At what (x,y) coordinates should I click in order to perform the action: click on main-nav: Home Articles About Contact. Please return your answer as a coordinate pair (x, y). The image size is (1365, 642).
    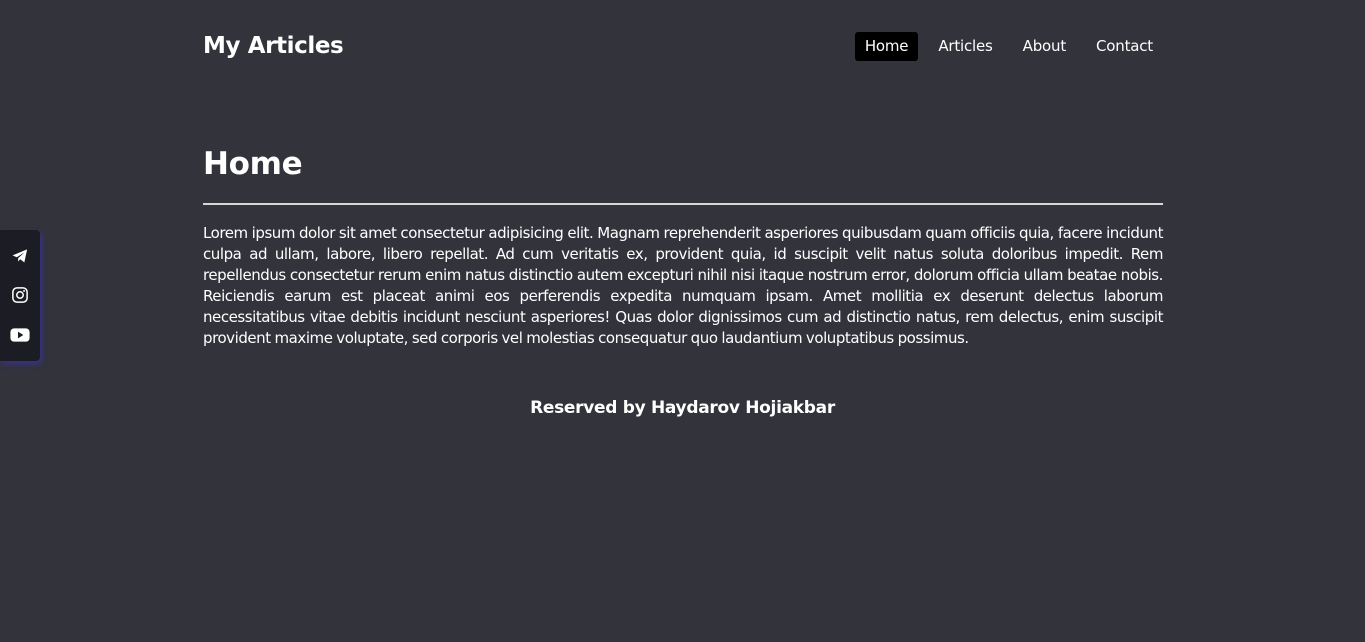
    Looking at the image, I should click on (1004, 46).